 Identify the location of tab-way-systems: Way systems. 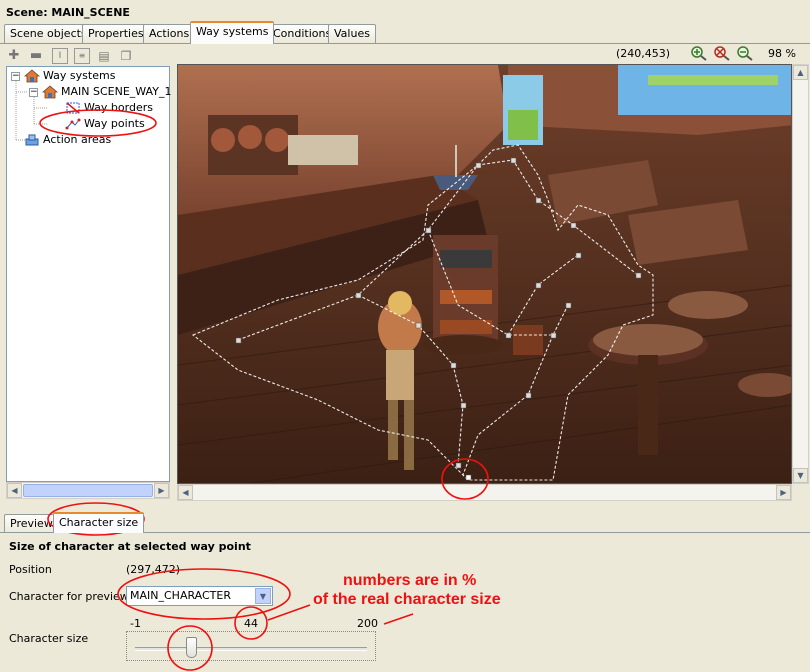
(232, 32).